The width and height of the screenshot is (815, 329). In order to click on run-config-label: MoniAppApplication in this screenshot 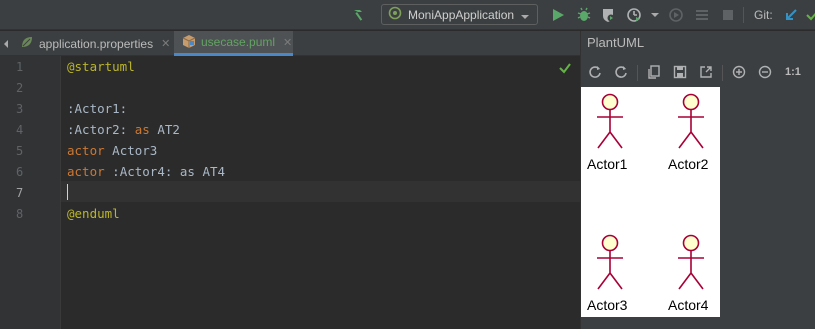, I will do `click(461, 14)`.